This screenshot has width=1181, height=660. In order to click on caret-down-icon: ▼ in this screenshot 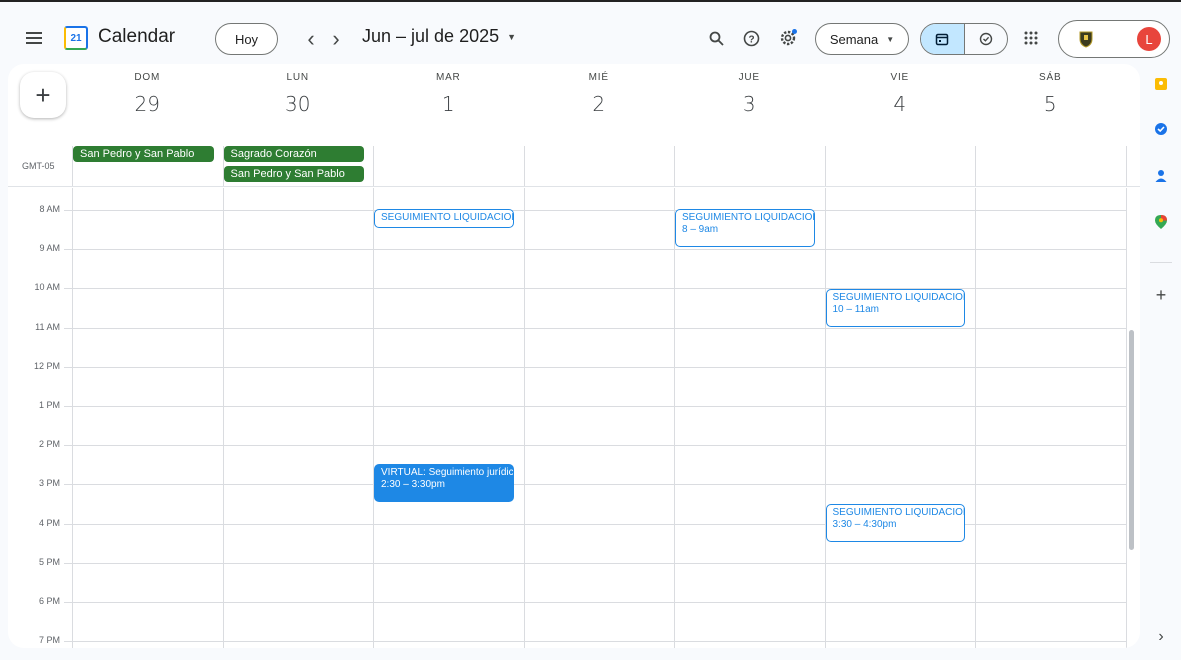, I will do `click(890, 39)`.